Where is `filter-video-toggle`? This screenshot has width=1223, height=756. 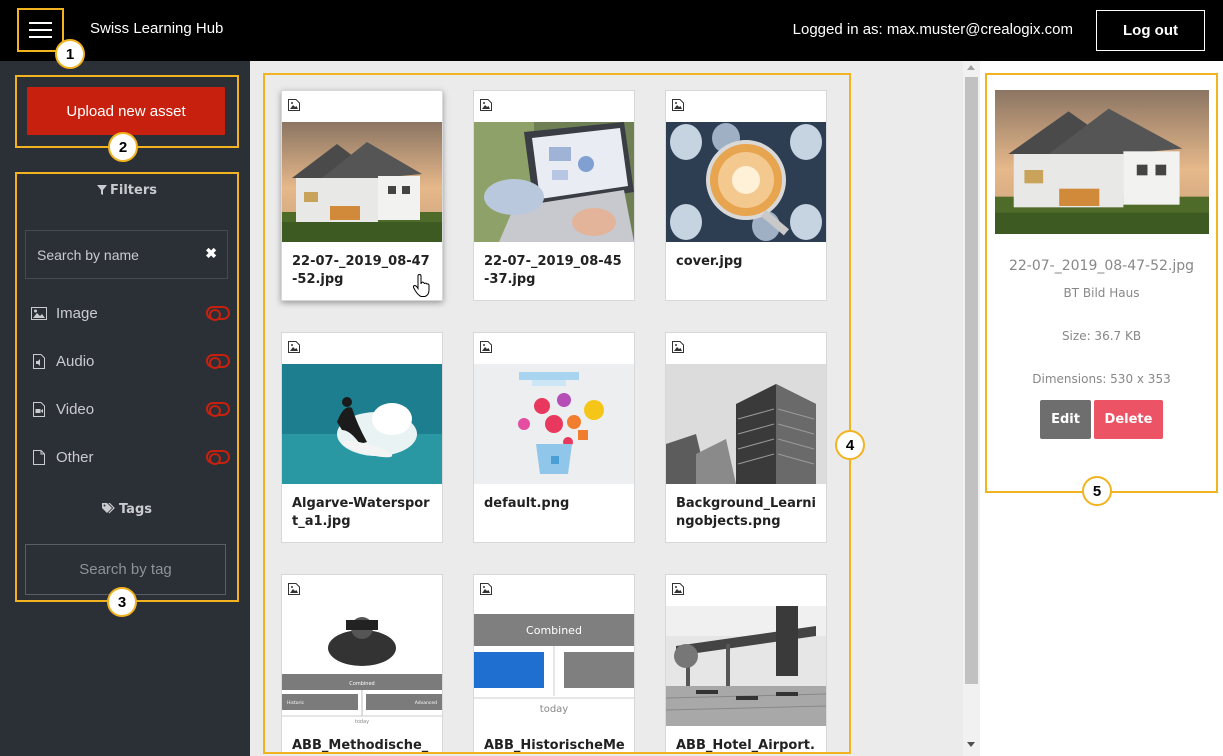 filter-video-toggle is located at coordinates (218, 409).